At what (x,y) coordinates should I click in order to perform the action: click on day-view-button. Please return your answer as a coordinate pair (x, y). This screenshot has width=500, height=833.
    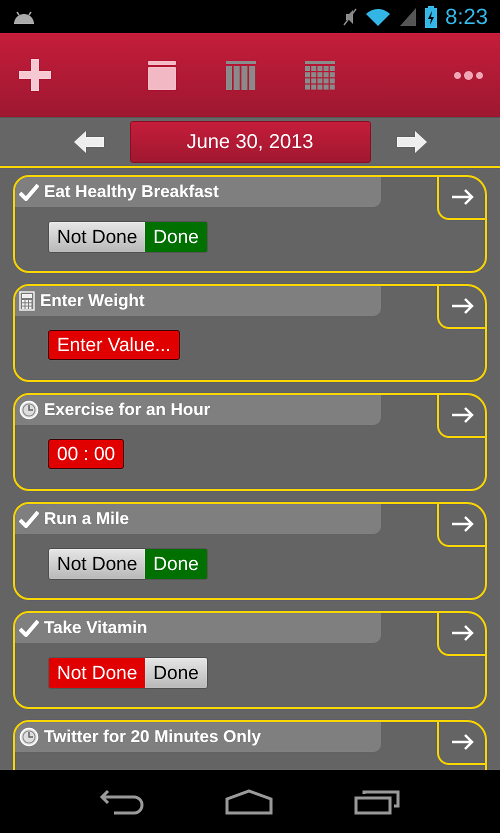
    Looking at the image, I should click on (162, 75).